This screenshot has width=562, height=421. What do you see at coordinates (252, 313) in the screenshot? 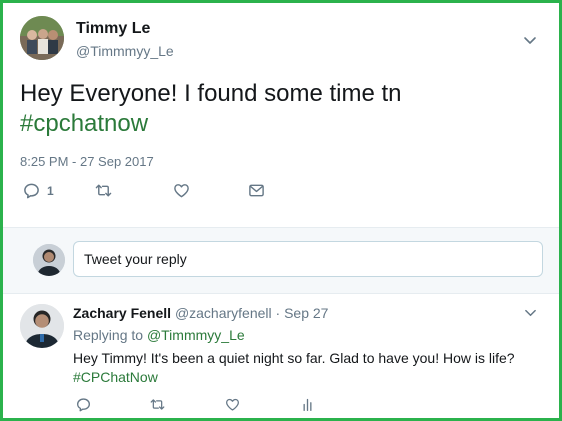
I see `reply-author-meta: @zacharyfenell · Sep 27` at bounding box center [252, 313].